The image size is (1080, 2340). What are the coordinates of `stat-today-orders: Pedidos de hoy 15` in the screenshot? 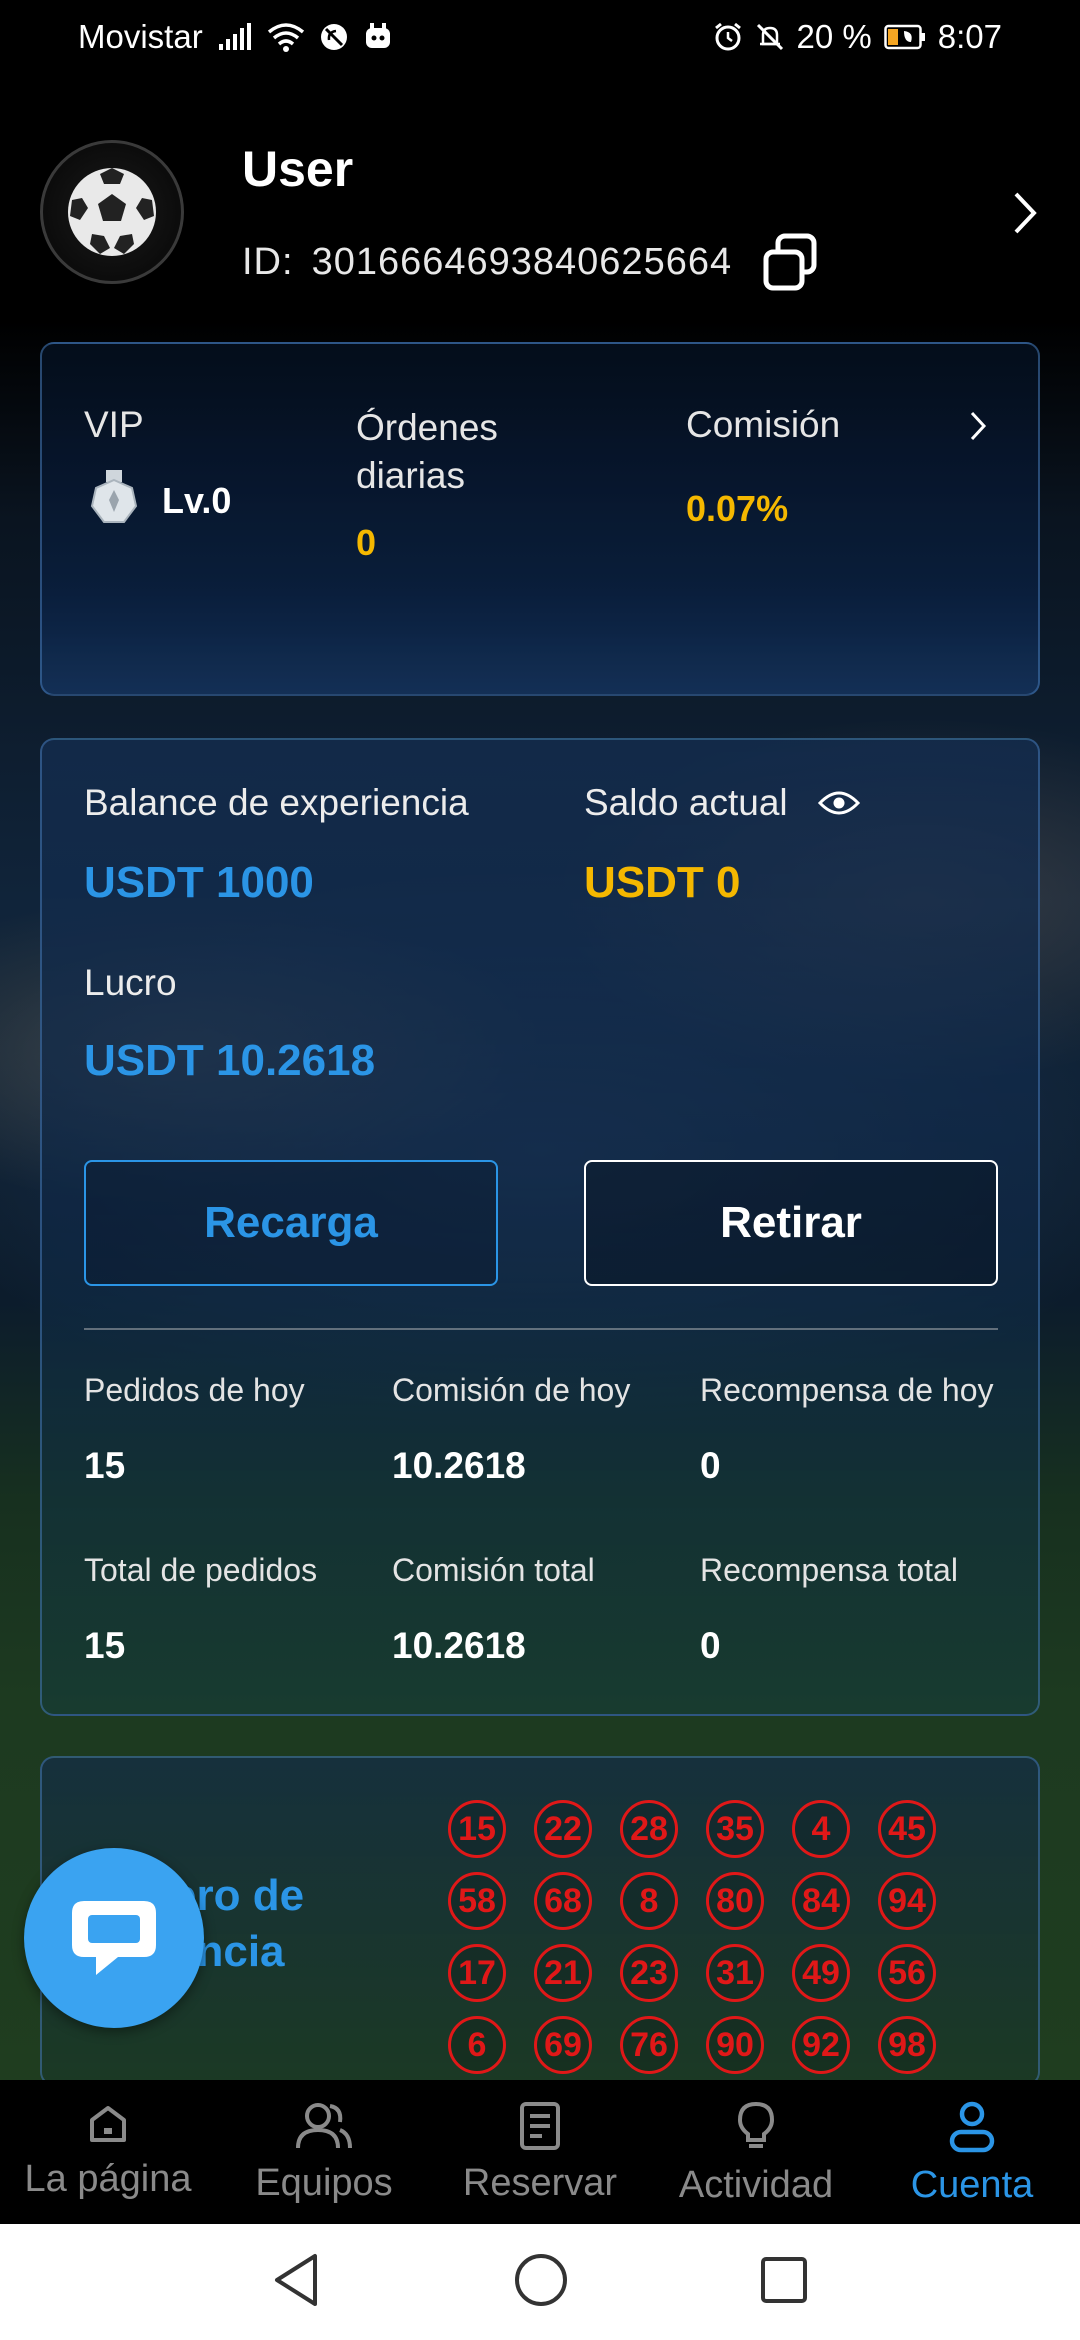 It's located at (194, 1429).